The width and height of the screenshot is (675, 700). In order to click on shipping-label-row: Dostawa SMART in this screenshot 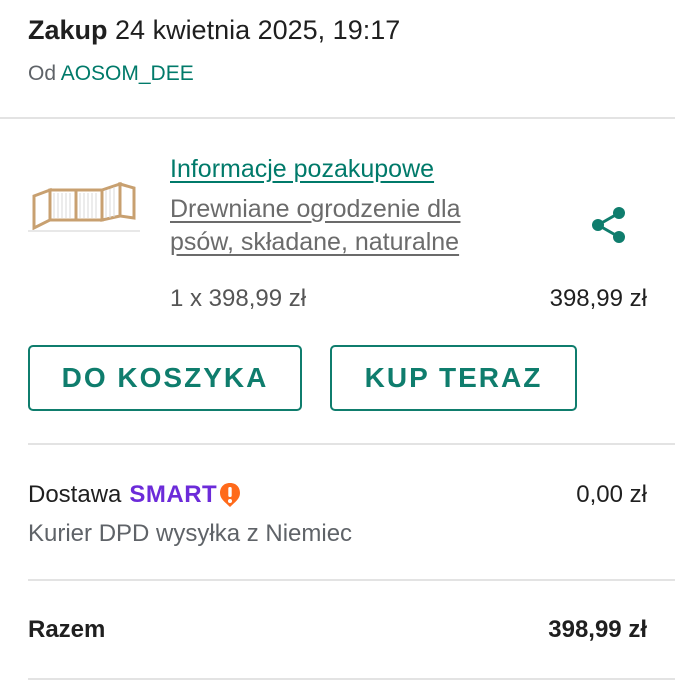, I will do `click(135, 495)`.